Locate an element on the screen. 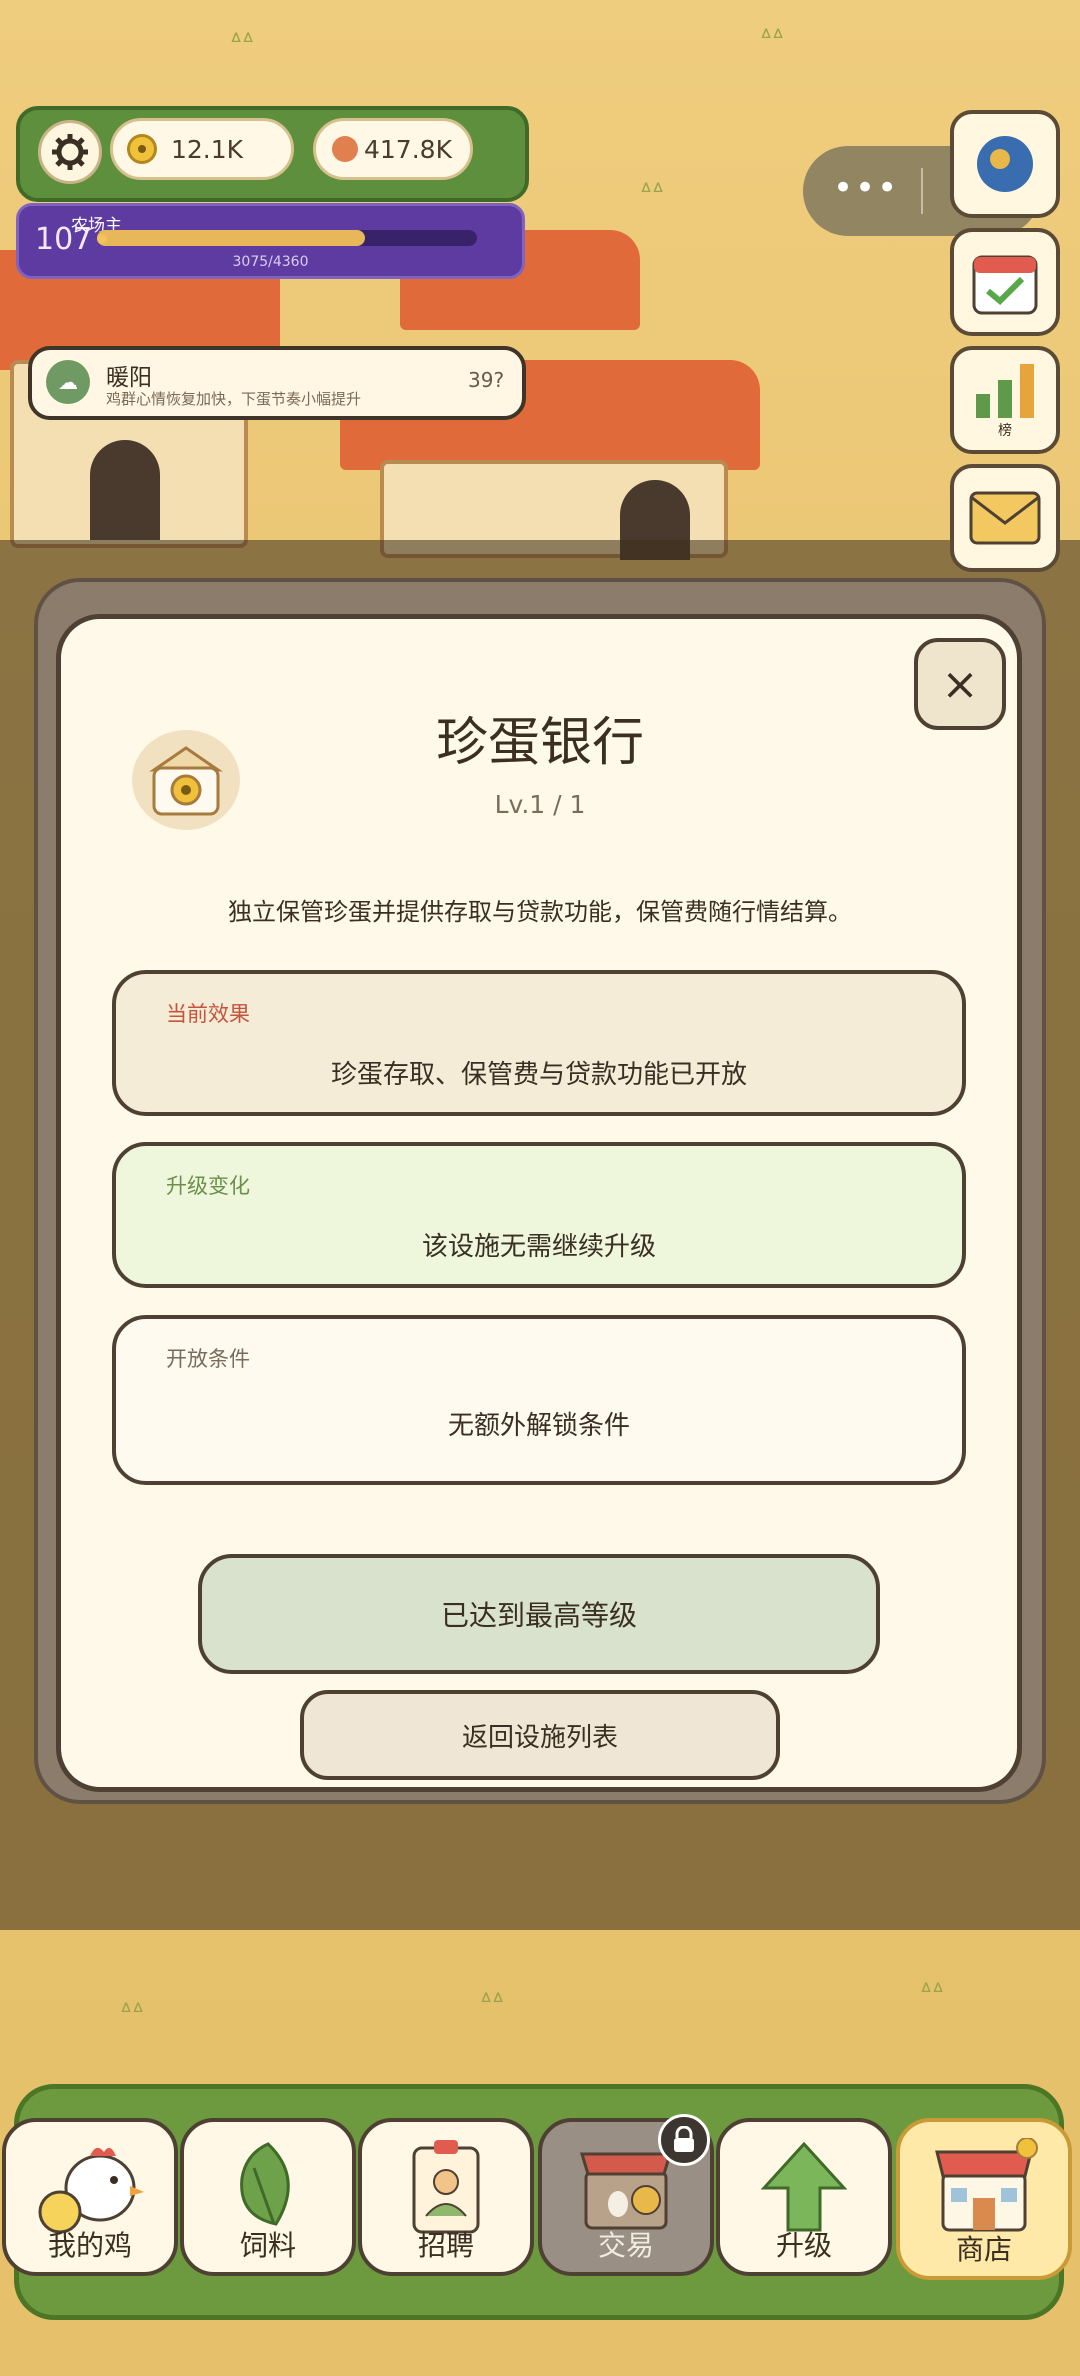 This screenshot has width=1080, height=2376. current-effect-card: 当前效果 珍蛋存取、保管费与贷款功能已开放 is located at coordinates (539, 1043).